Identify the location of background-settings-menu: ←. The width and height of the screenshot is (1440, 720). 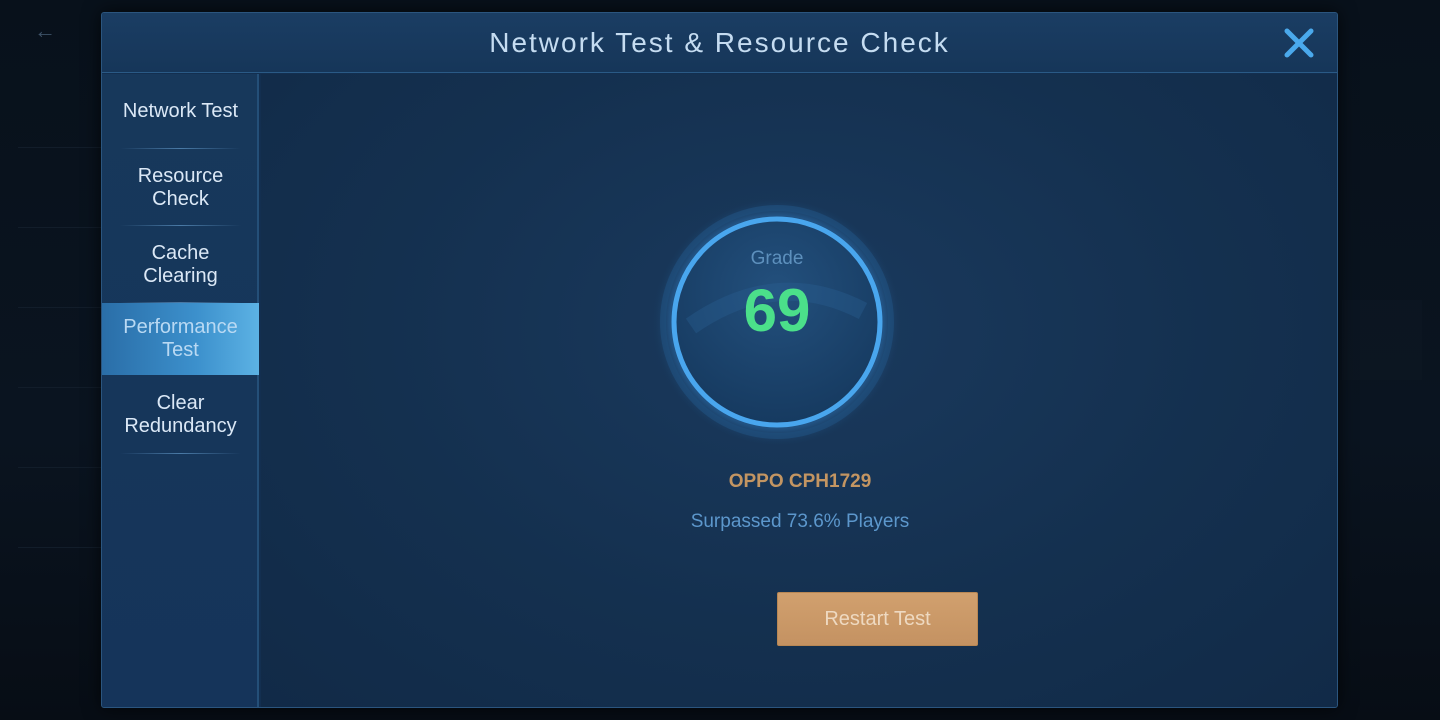
(56, 360).